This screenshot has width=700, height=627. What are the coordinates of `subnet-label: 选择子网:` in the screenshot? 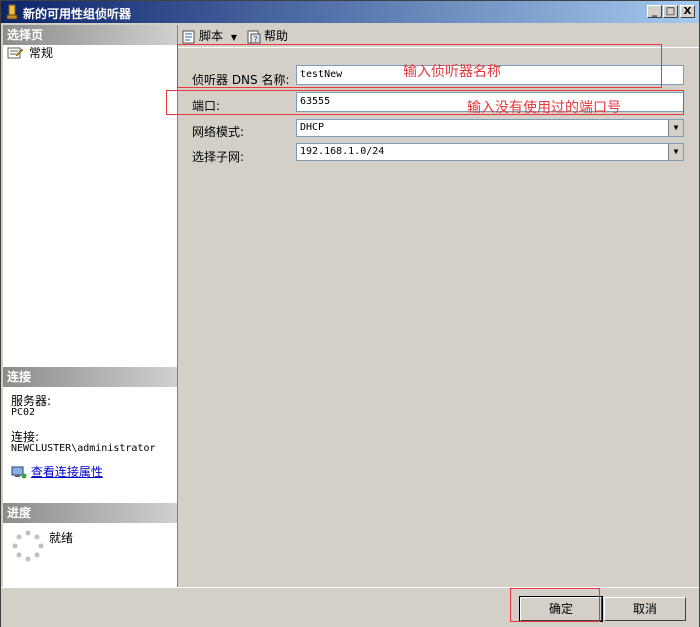 It's located at (218, 157).